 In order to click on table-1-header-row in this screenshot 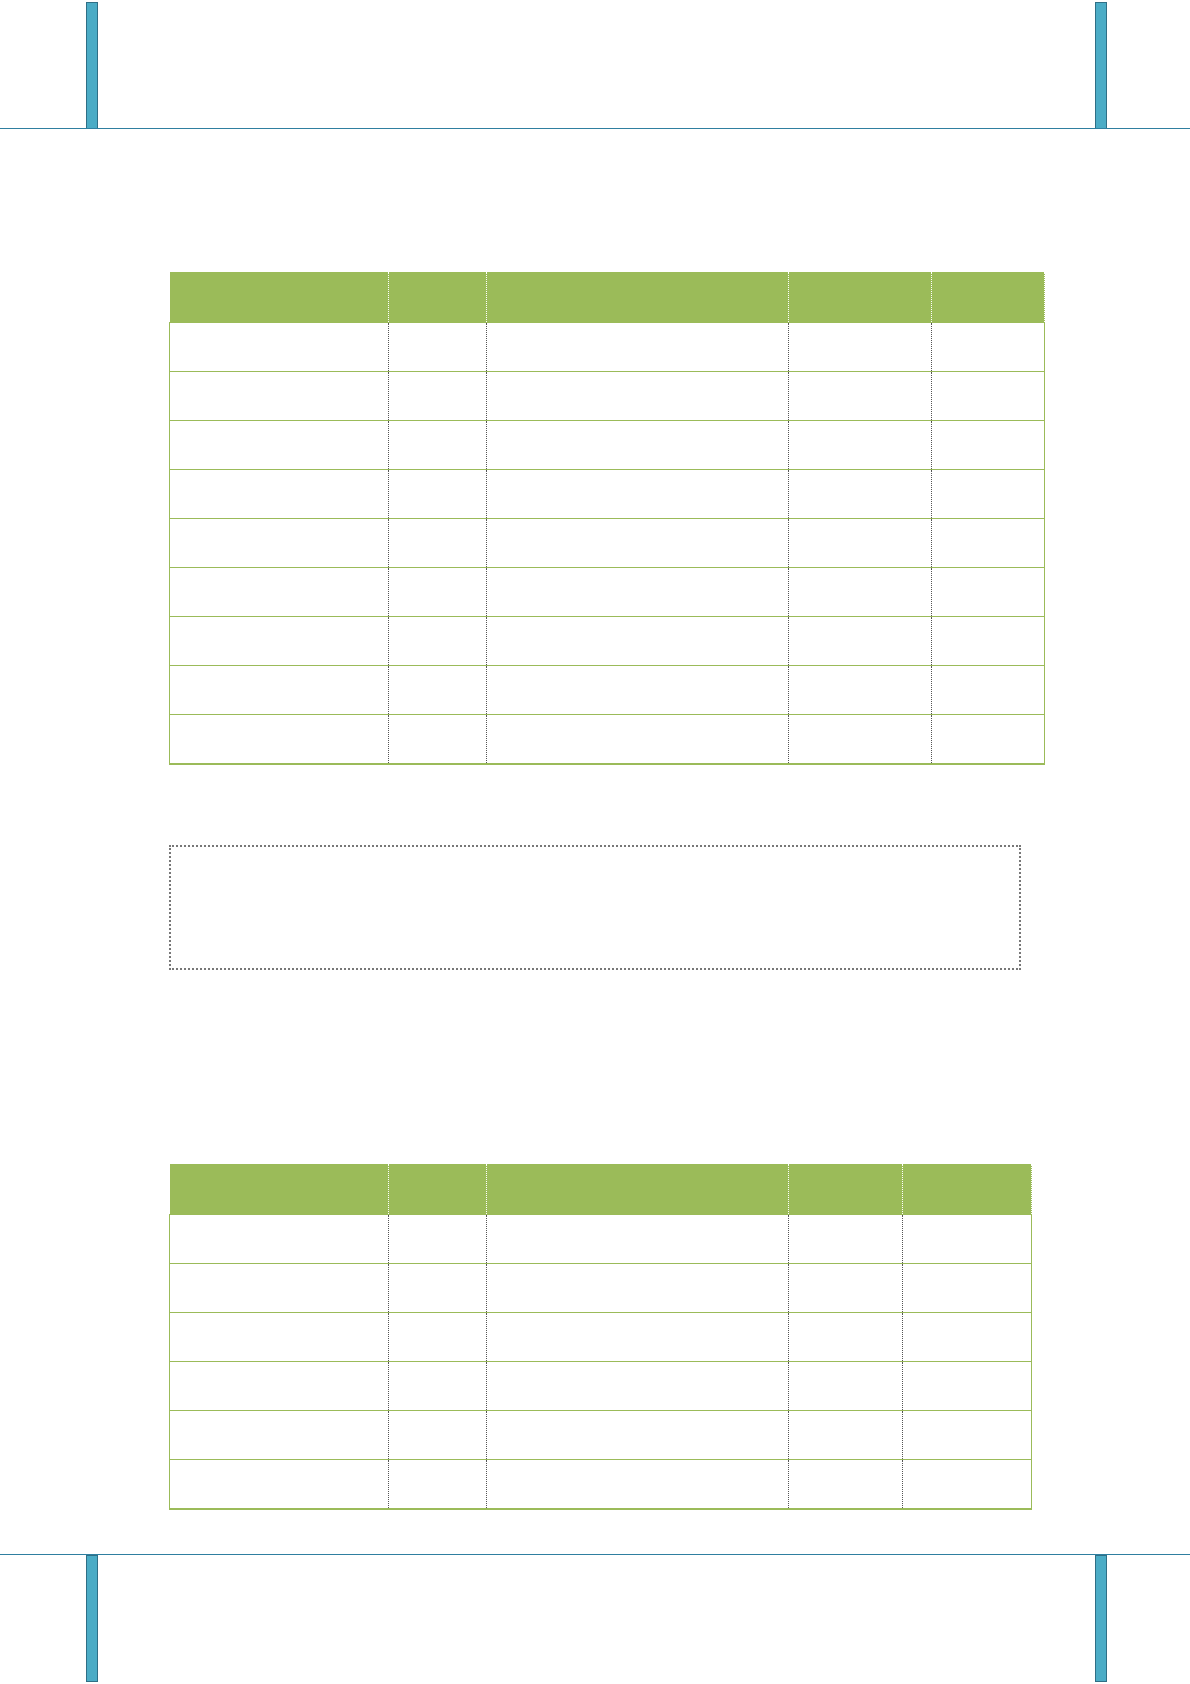, I will do `click(607, 297)`.